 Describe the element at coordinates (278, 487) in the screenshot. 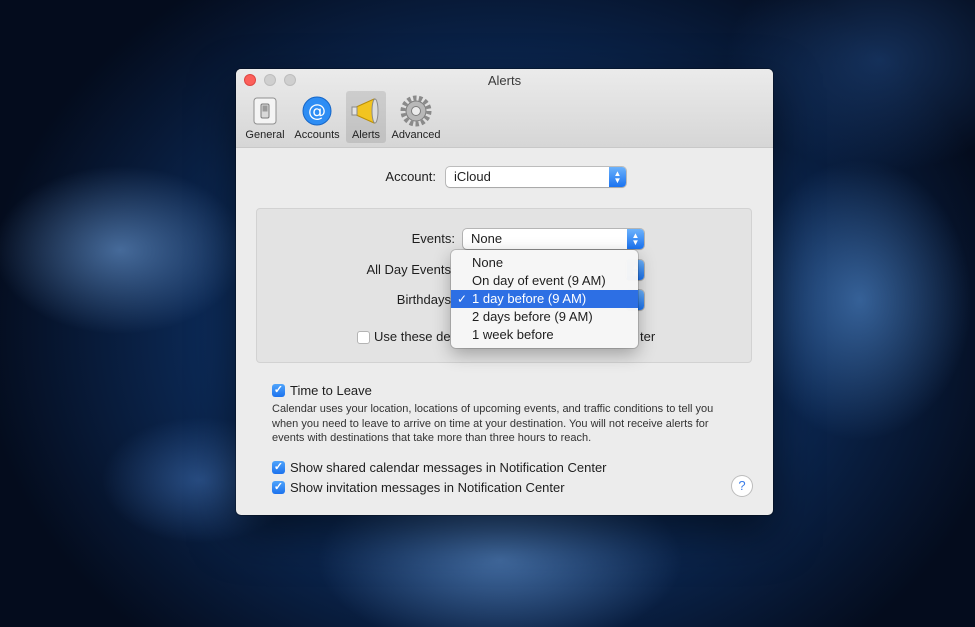

I see `invitation-messages-checkbox: ✓` at that location.